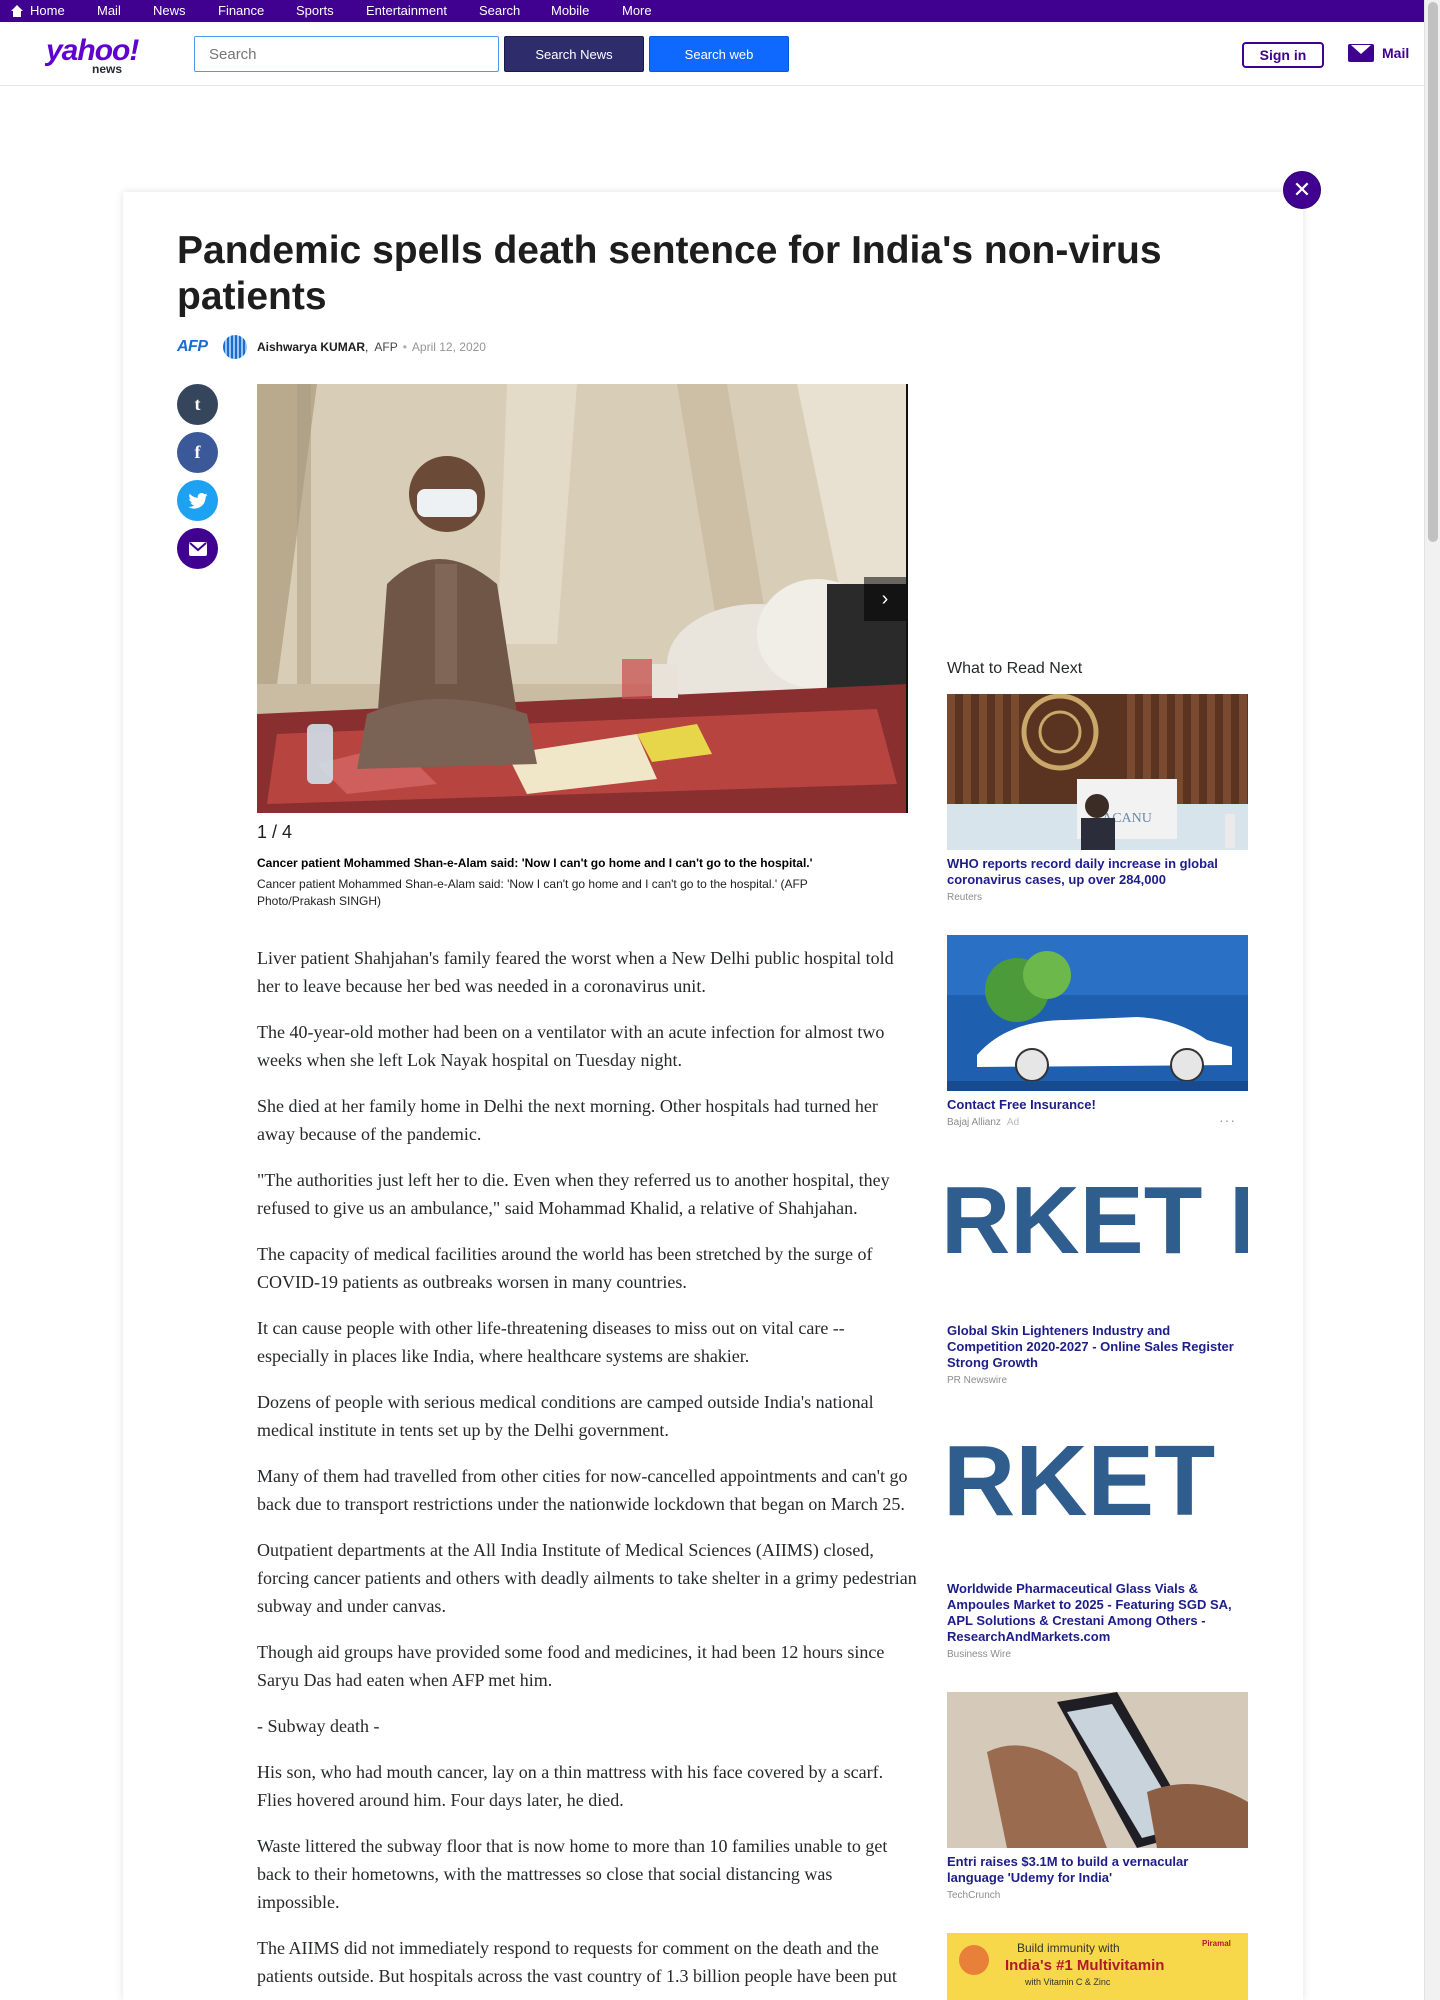  What do you see at coordinates (235, 347) in the screenshot?
I see `afp-globe-icon` at bounding box center [235, 347].